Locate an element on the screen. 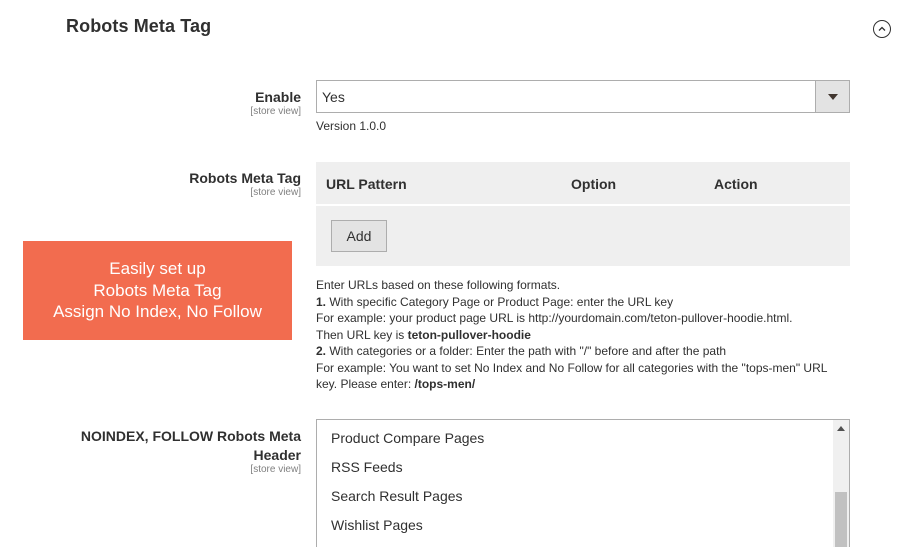  enable-select: Yes is located at coordinates (583, 96).